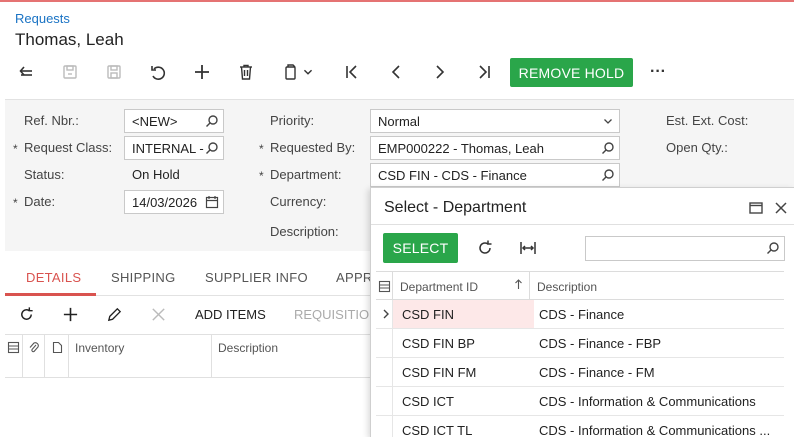  Describe the element at coordinates (158, 72) in the screenshot. I see `undo-icon` at that location.